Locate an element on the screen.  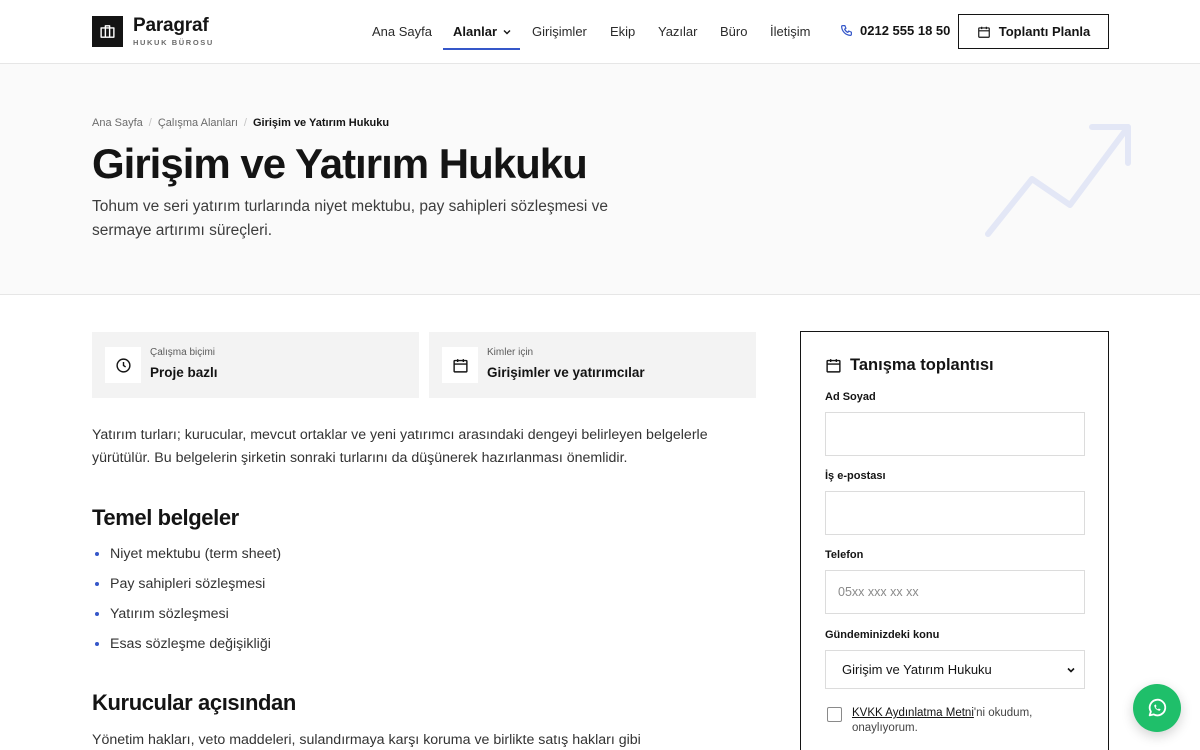
topic-label: Gündeminizdeki konu is located at coordinates (882, 635).